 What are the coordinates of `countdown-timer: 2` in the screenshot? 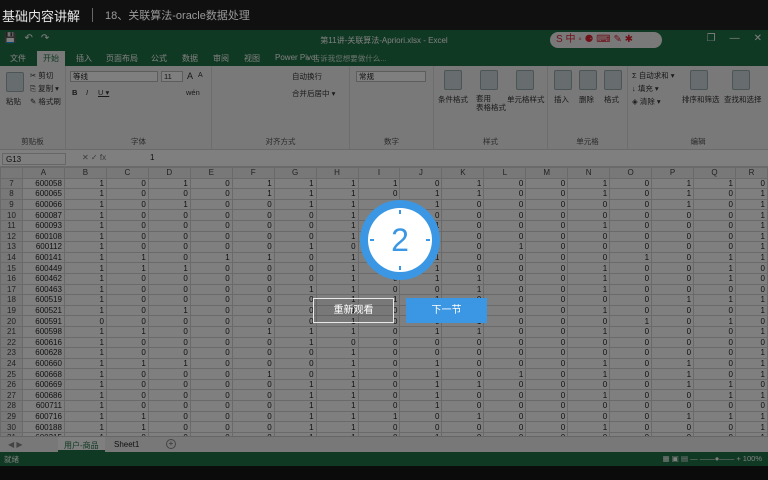 It's located at (400, 240).